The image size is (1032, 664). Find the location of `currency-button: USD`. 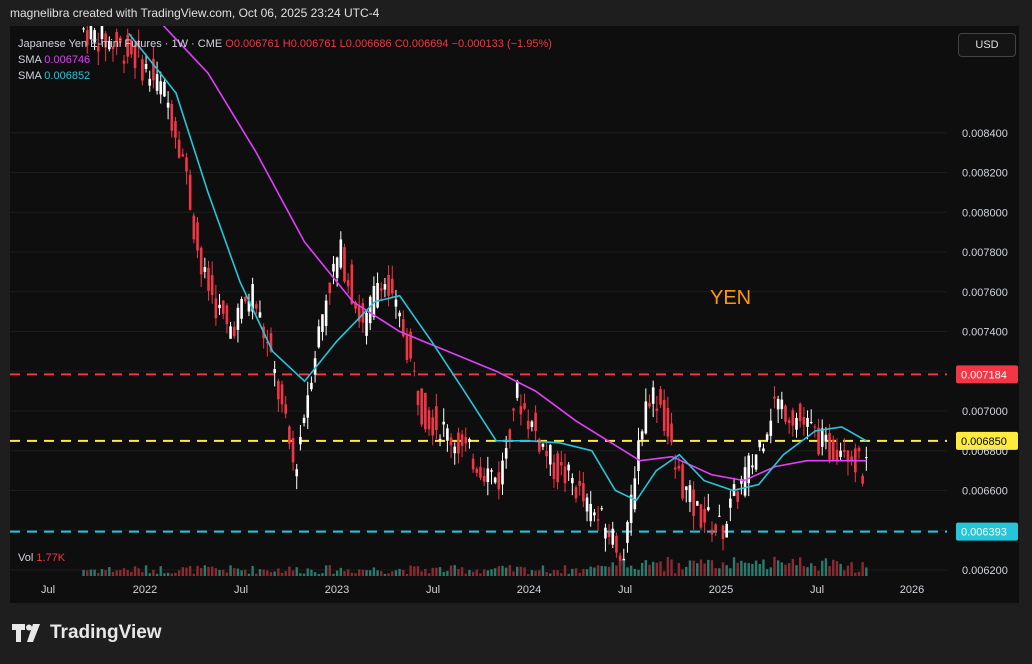

currency-button: USD is located at coordinates (987, 45).